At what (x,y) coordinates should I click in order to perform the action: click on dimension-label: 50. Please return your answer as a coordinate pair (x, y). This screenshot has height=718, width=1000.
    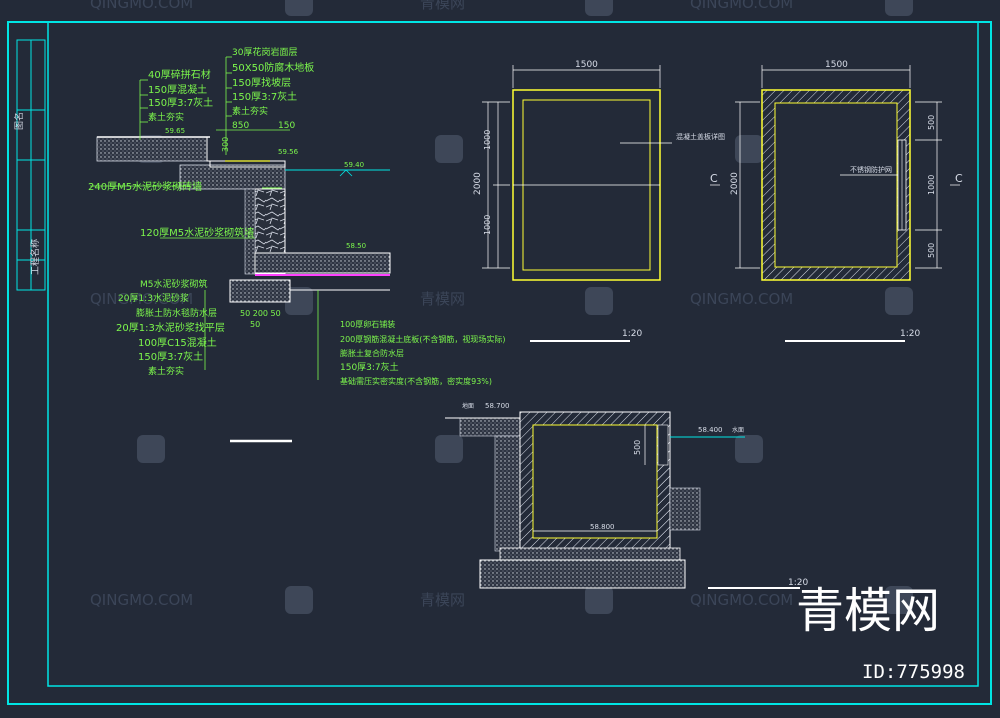
    Looking at the image, I should click on (255, 324).